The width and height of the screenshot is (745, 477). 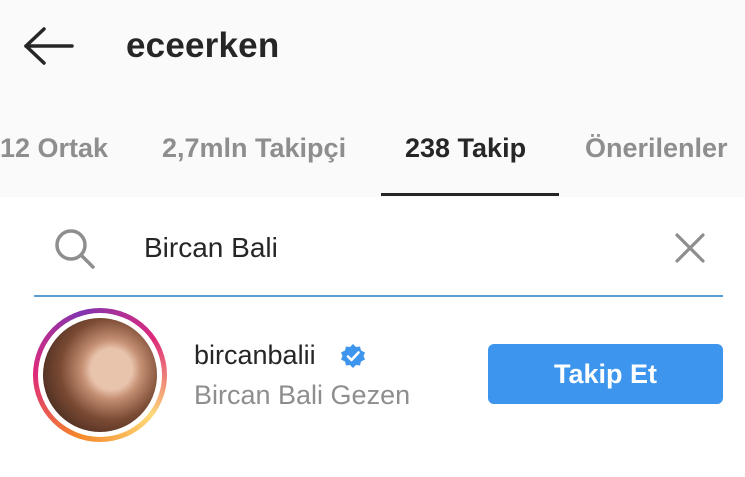 What do you see at coordinates (470, 194) in the screenshot?
I see `active-tab-indicator` at bounding box center [470, 194].